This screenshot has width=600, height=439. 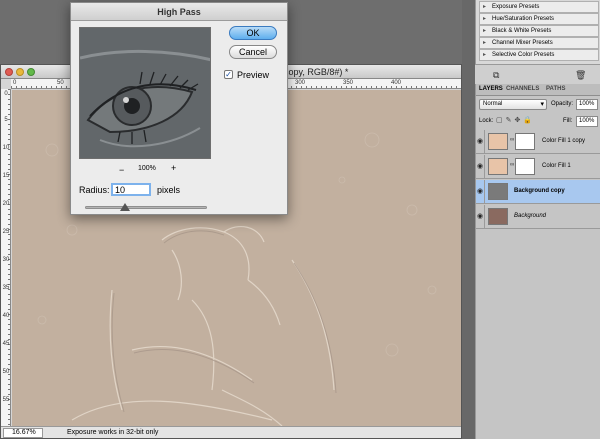 I want to click on clip-icon: ⧉, so click(x=496, y=75).